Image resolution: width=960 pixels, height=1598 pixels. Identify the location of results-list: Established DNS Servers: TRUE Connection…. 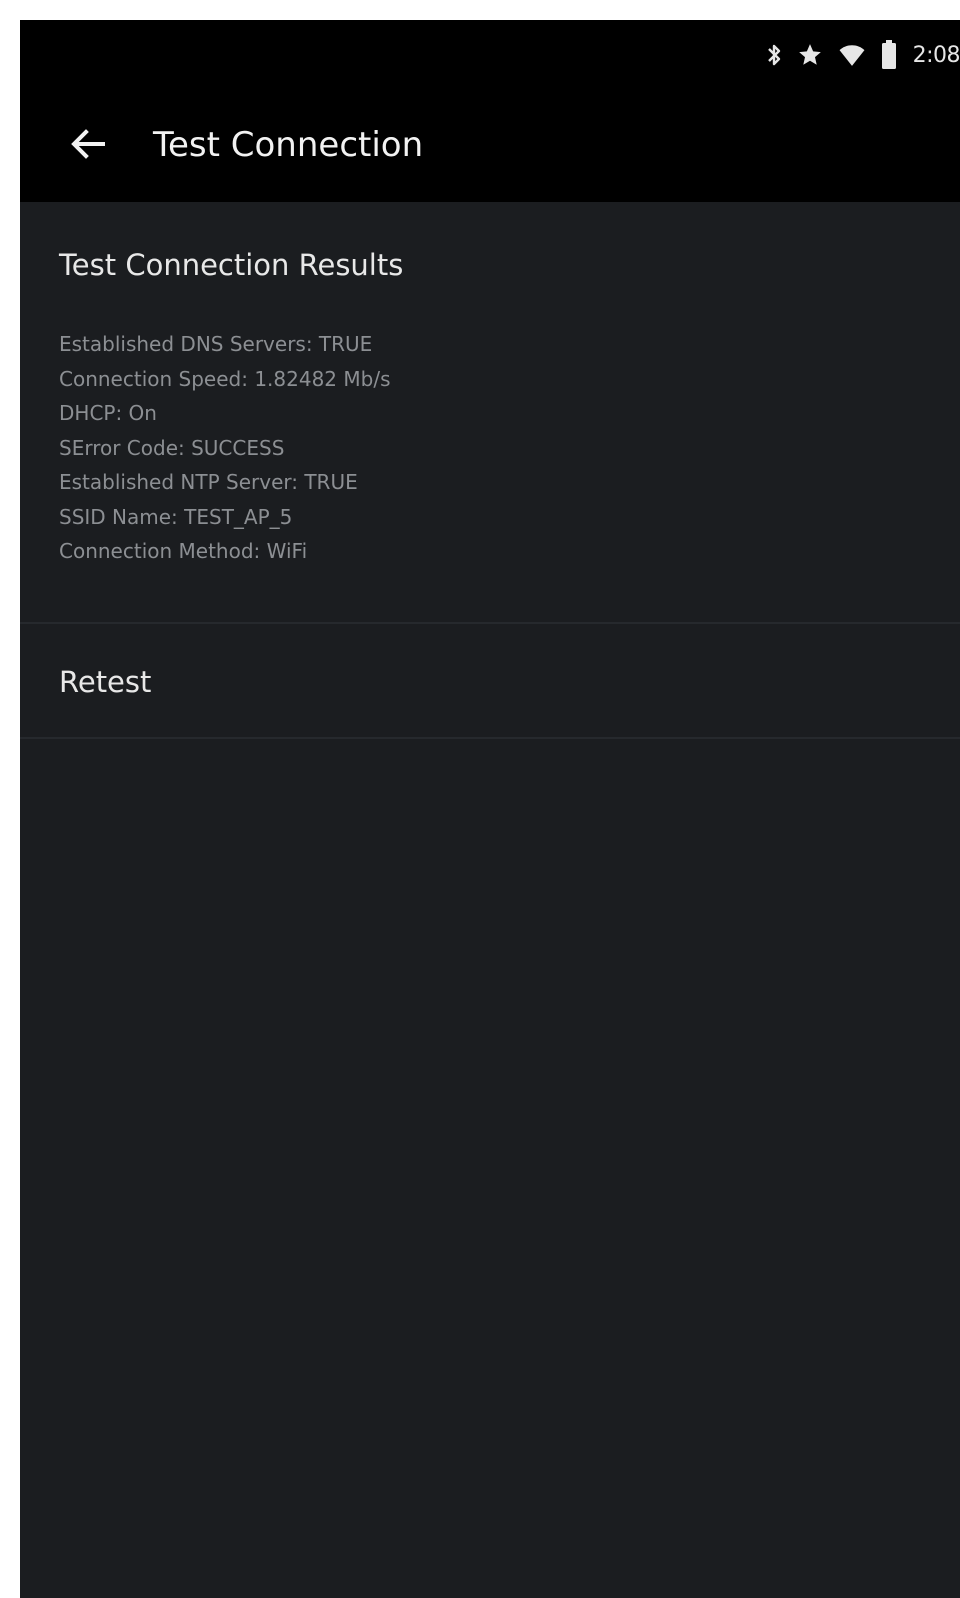
(224, 448).